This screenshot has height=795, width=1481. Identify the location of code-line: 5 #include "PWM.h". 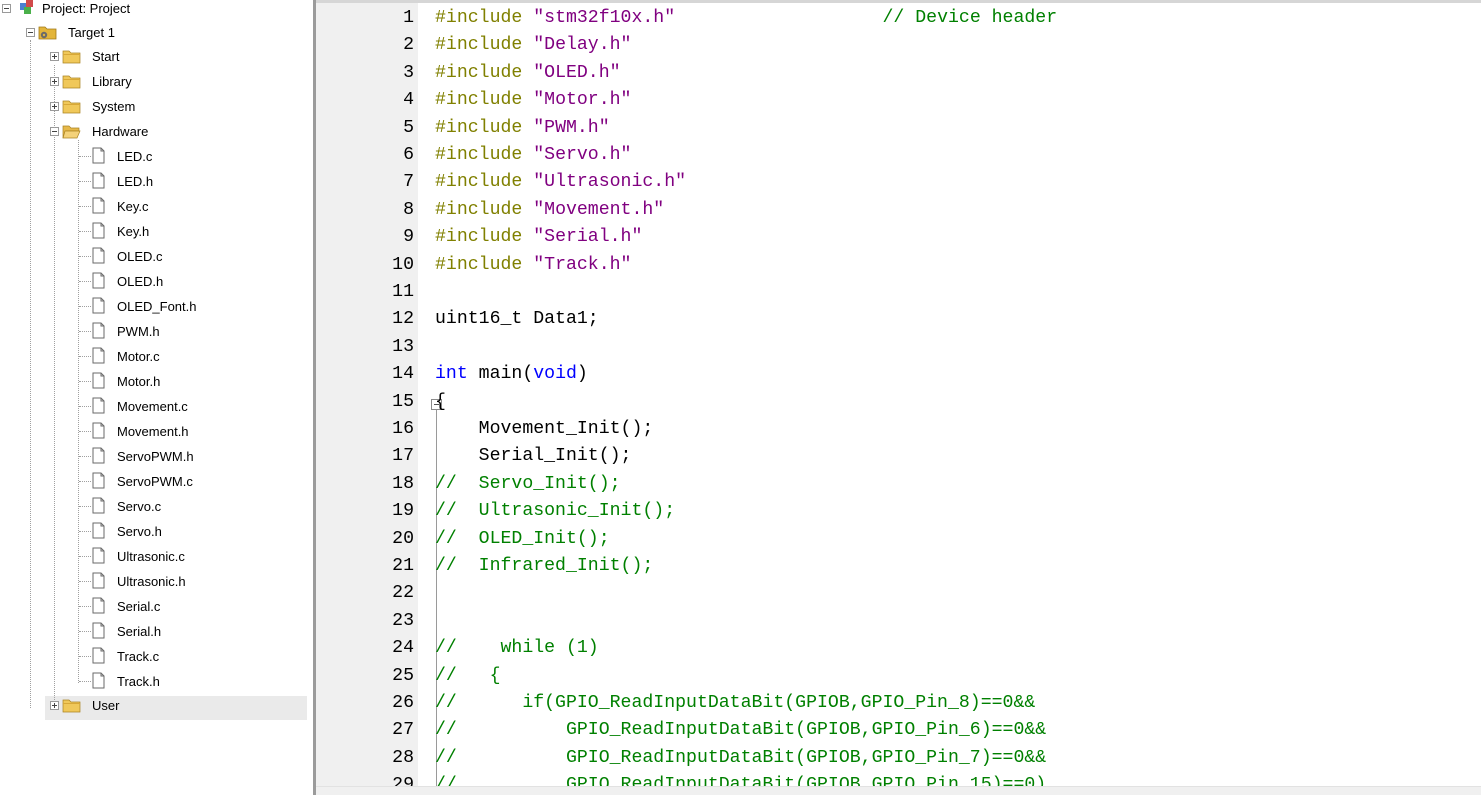
(896, 128).